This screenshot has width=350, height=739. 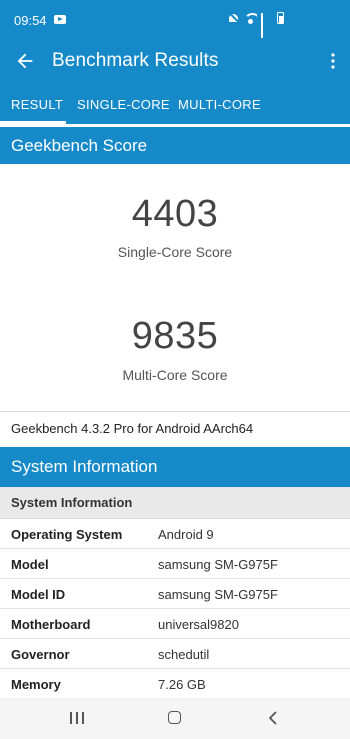 What do you see at coordinates (30, 564) in the screenshot?
I see `row-key: Model` at bounding box center [30, 564].